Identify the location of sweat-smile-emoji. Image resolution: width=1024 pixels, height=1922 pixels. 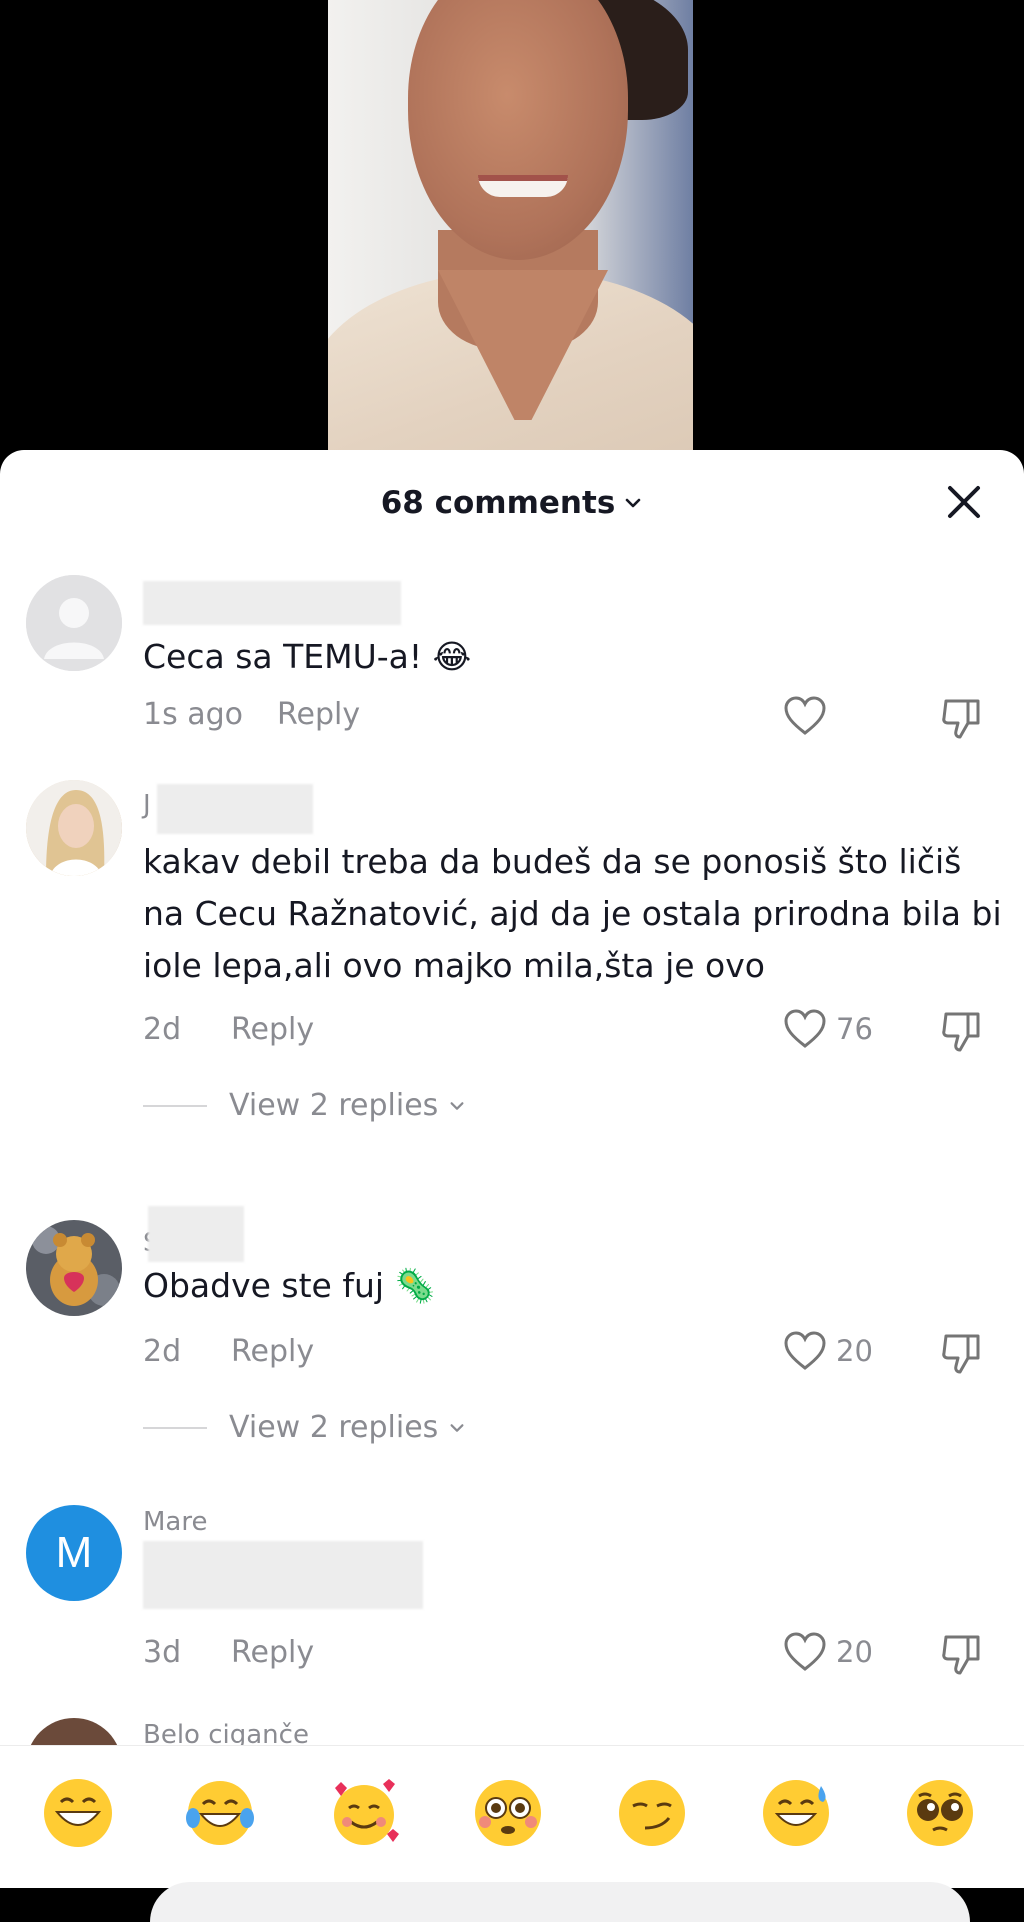
(796, 1814).